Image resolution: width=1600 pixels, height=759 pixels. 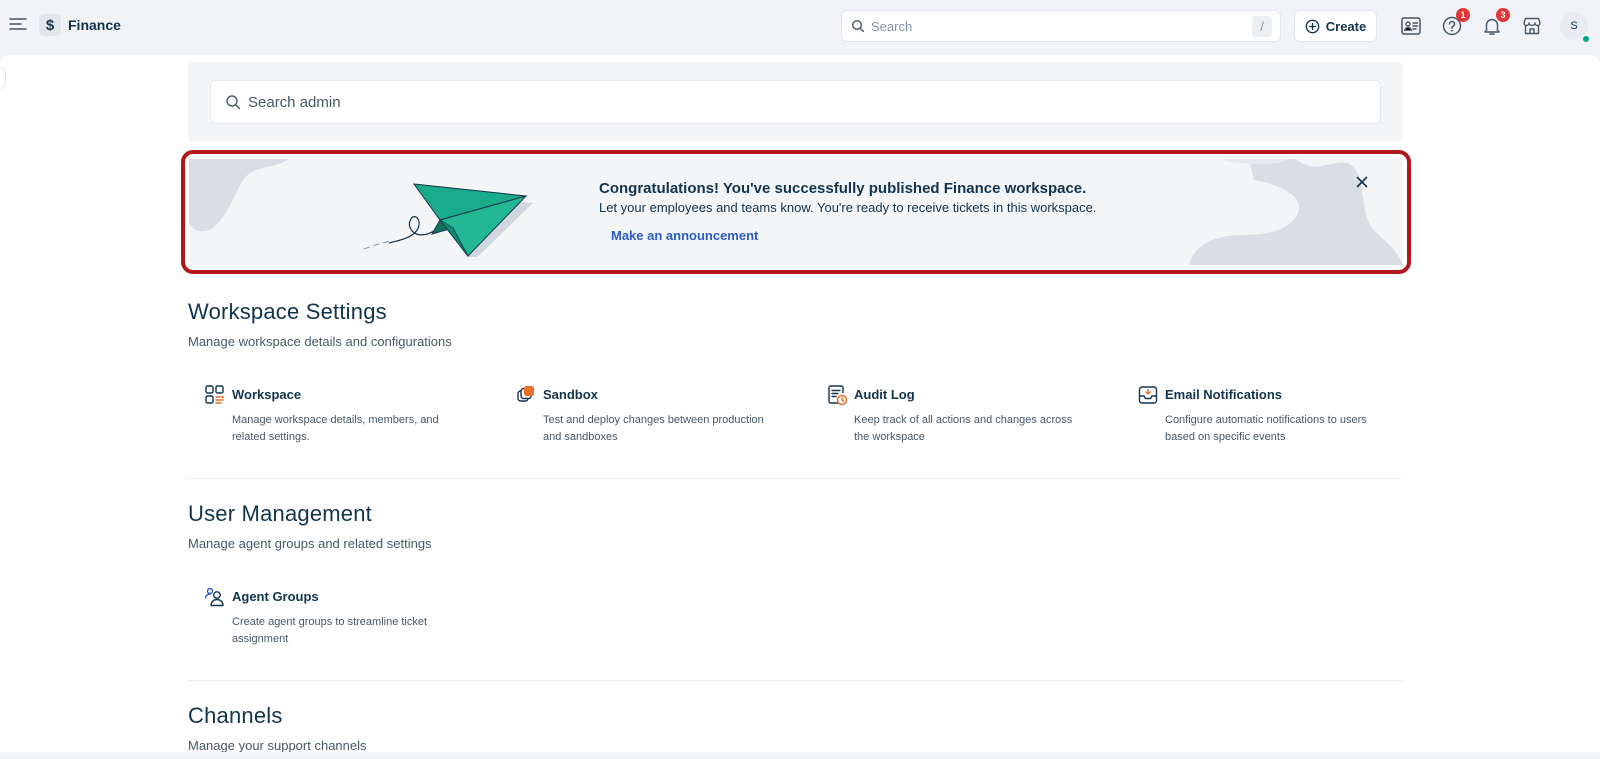 I want to click on online-status-dot, so click(x=1586, y=39).